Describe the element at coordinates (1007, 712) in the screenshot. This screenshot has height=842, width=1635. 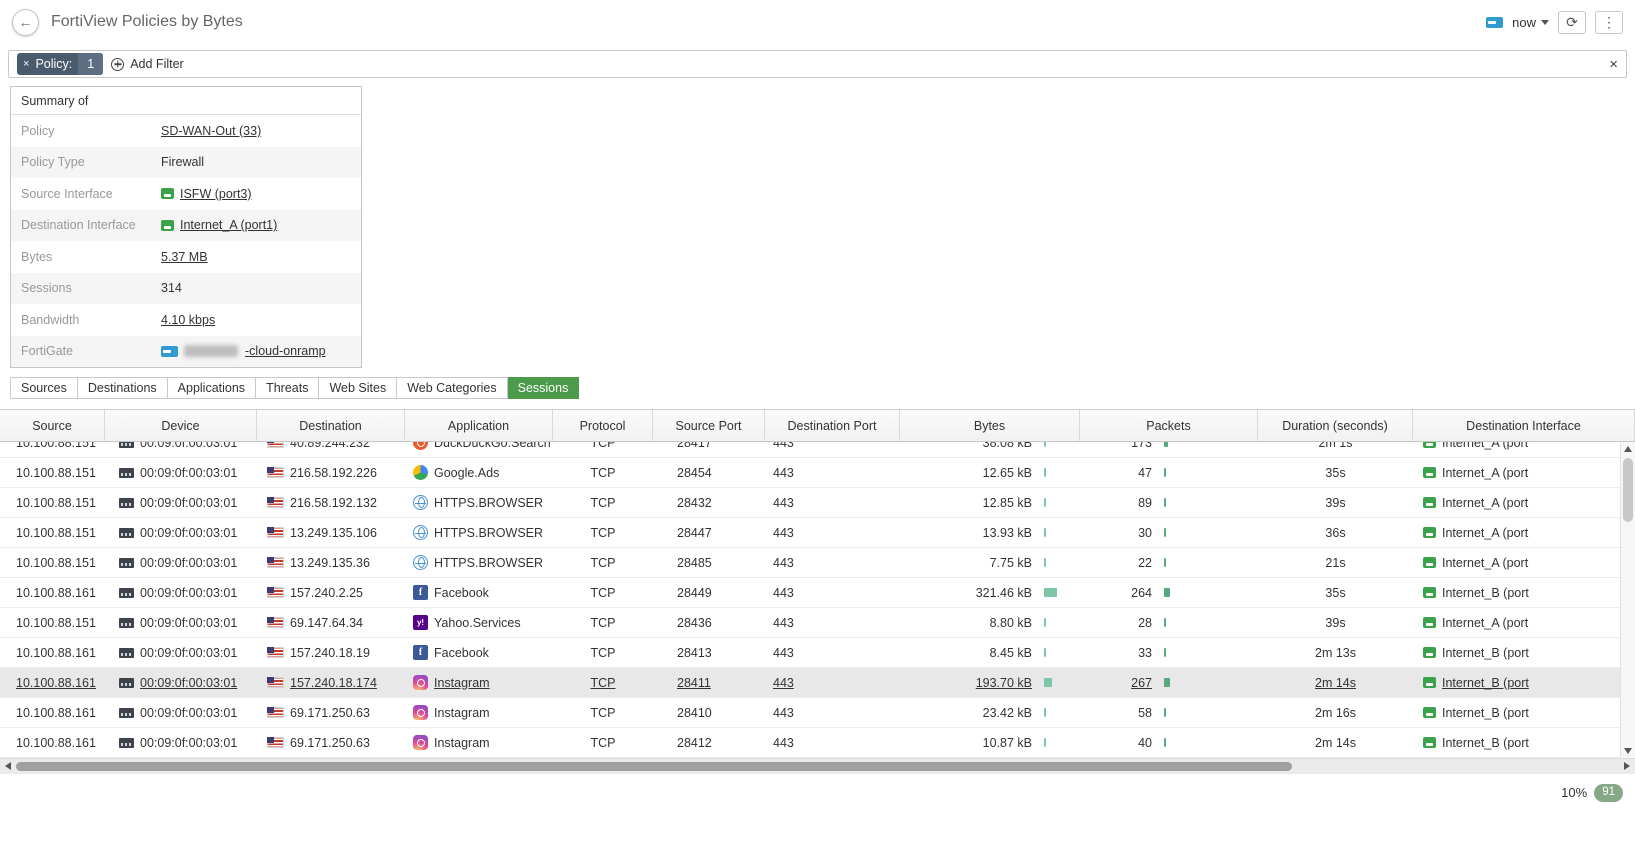
I see `cell-text: 23.42 kB` at that location.